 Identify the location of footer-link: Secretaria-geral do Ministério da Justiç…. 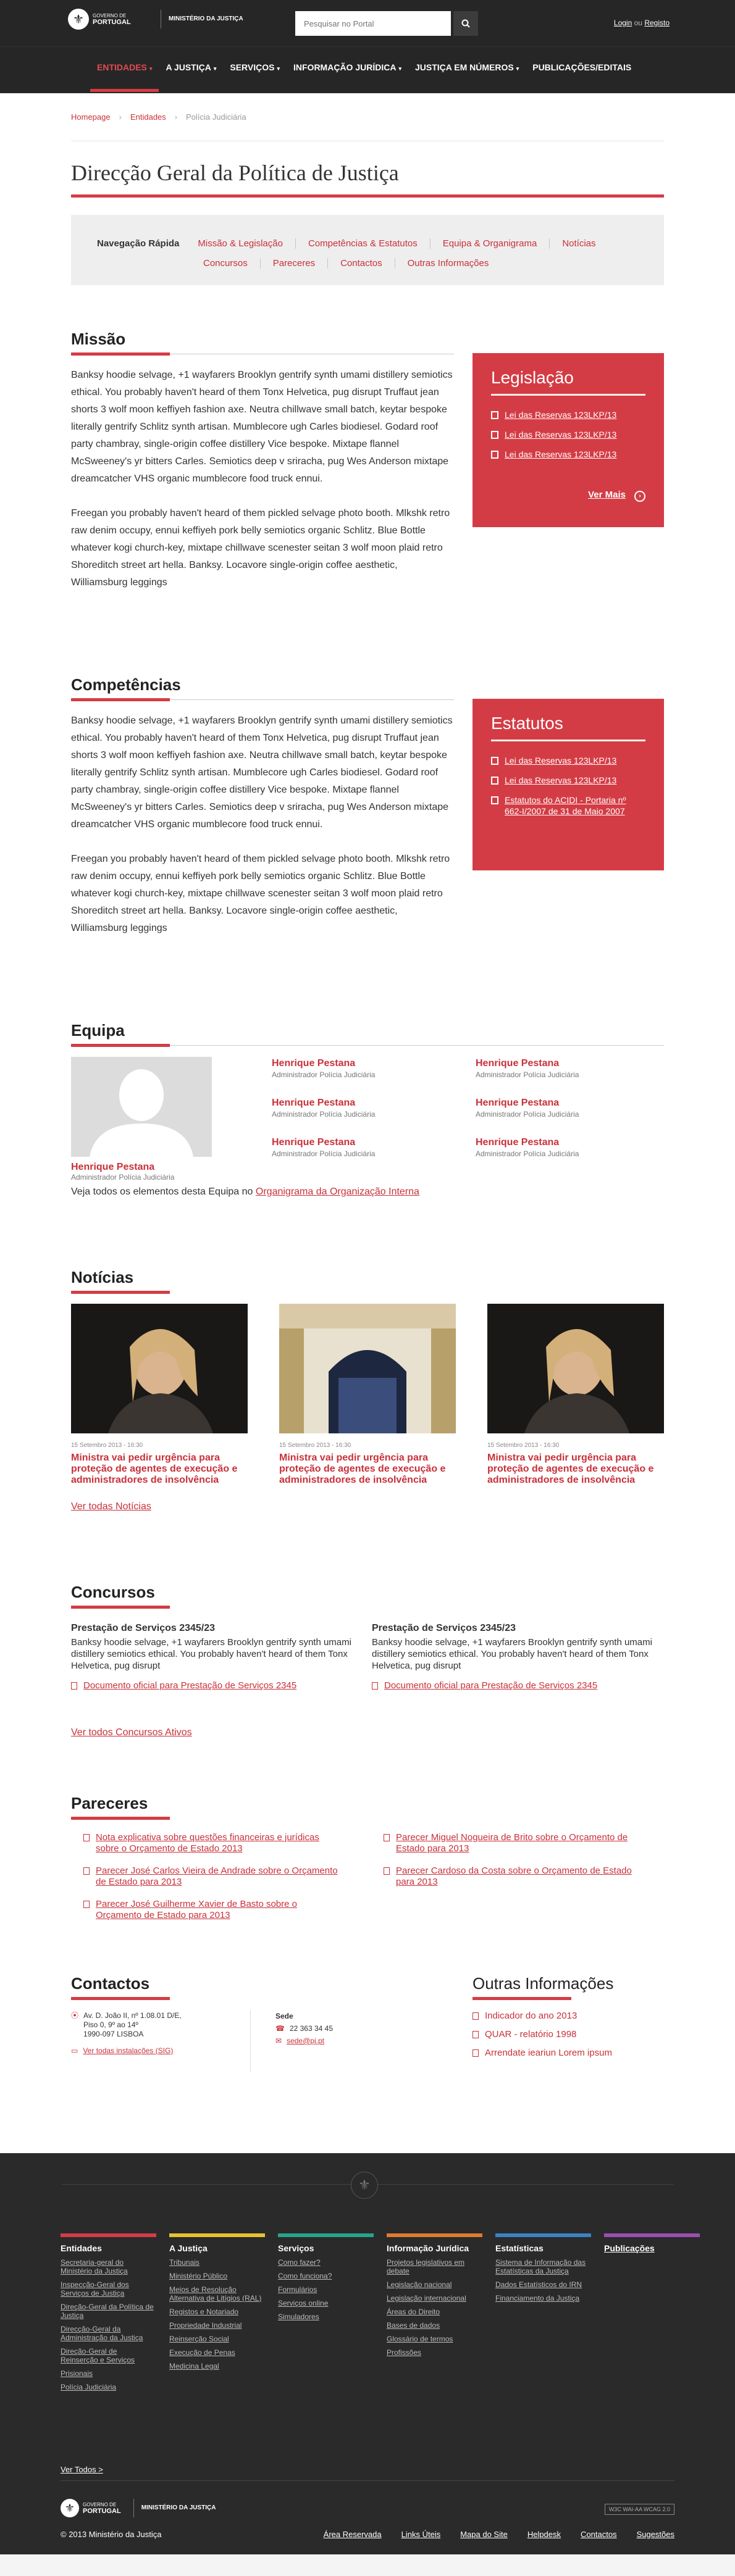
(108, 2266).